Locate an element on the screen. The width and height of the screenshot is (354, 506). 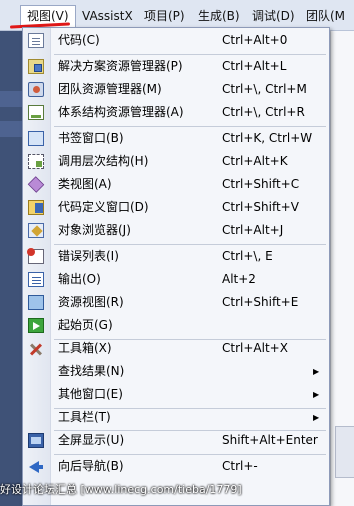
code-definition-icon is located at coordinates (36, 207).